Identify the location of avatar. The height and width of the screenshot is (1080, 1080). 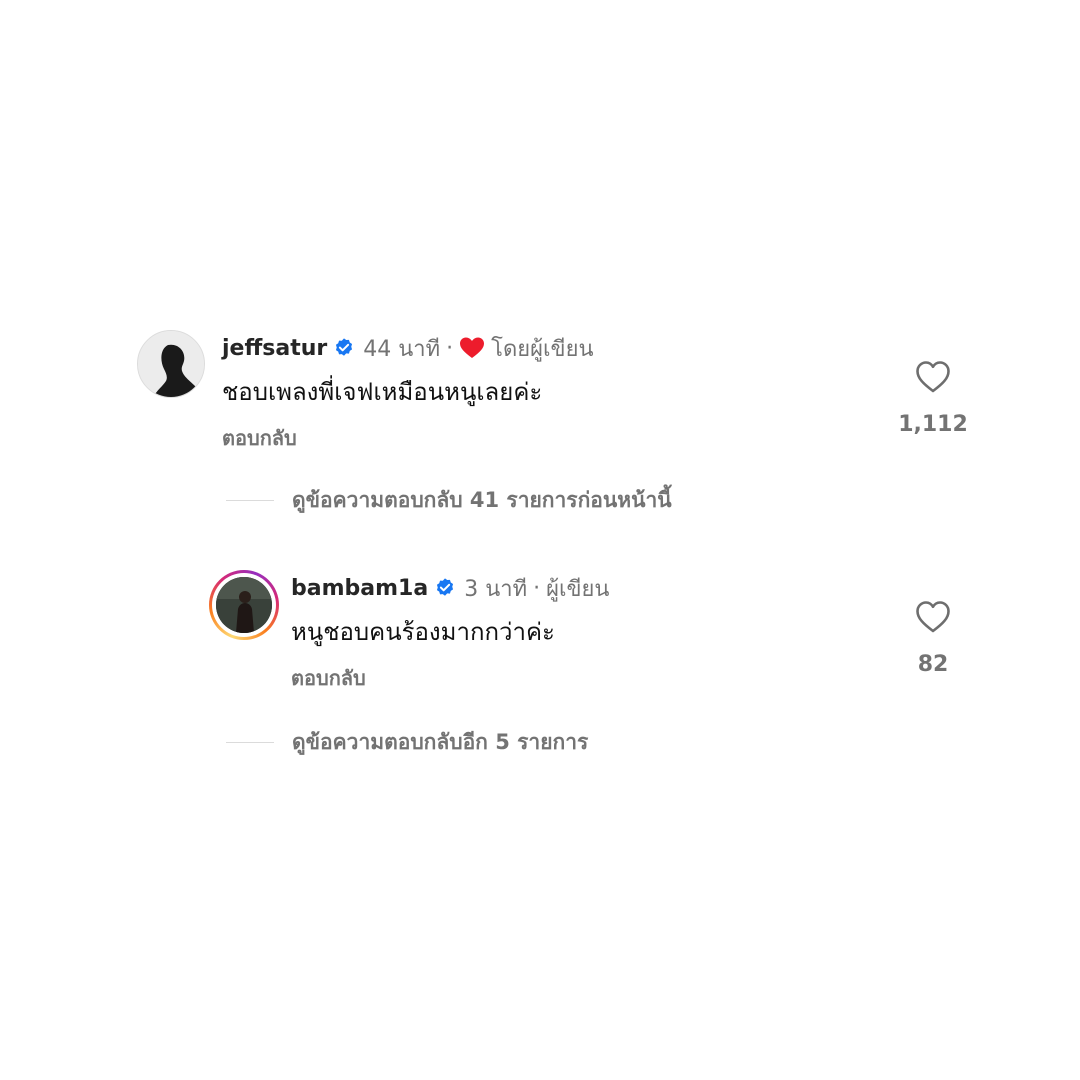
(171, 364).